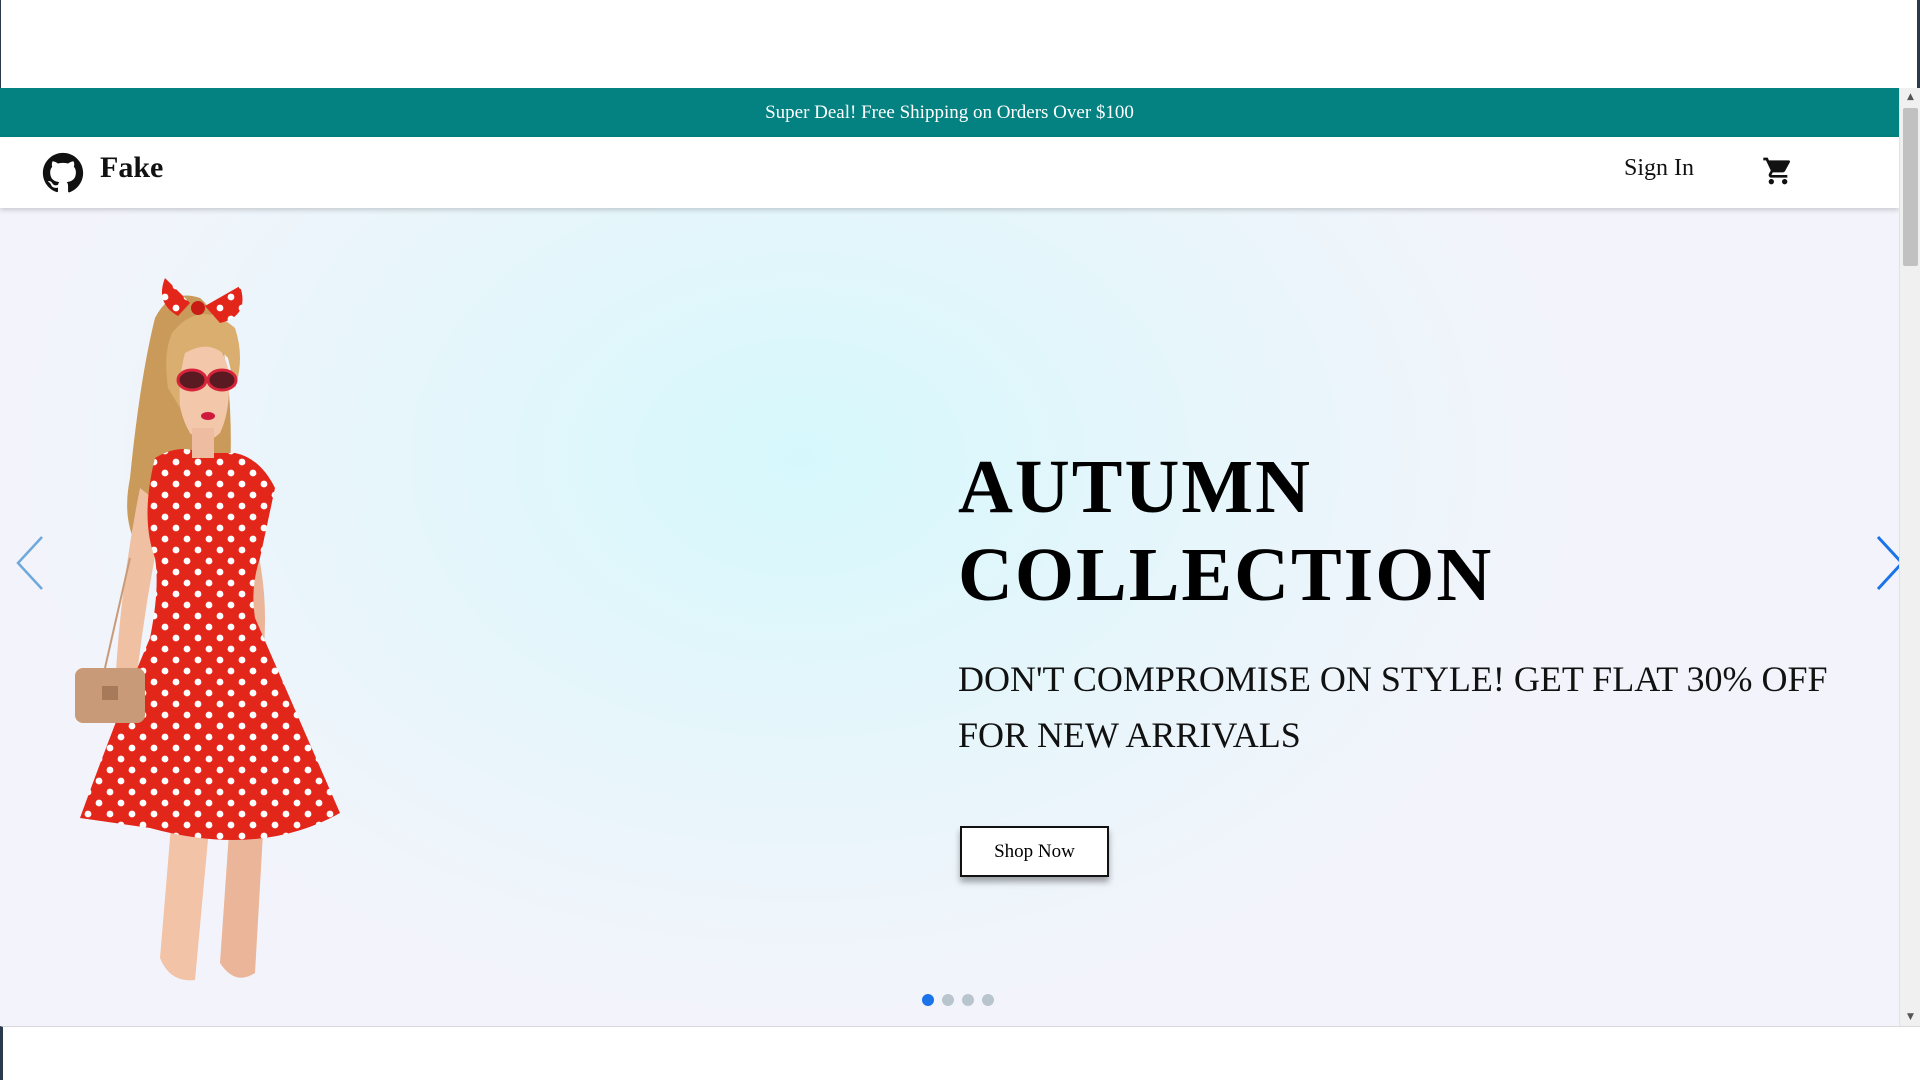 The height and width of the screenshot is (1080, 1920). I want to click on slide-indicators, so click(958, 1000).